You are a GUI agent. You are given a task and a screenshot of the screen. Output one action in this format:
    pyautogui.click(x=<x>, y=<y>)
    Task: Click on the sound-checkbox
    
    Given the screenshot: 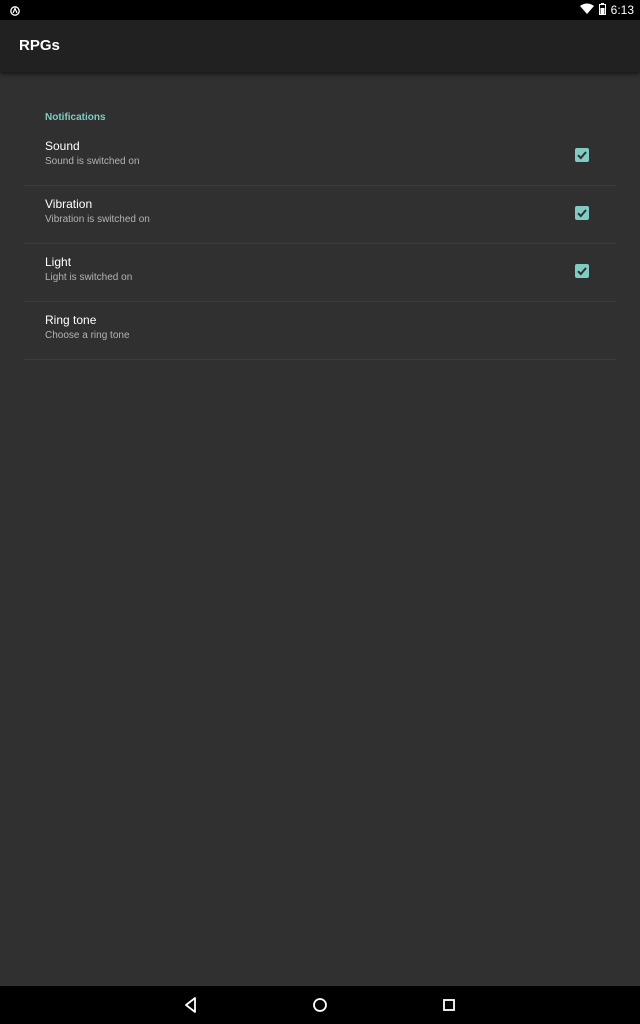 What is the action you would take?
    pyautogui.click(x=582, y=155)
    